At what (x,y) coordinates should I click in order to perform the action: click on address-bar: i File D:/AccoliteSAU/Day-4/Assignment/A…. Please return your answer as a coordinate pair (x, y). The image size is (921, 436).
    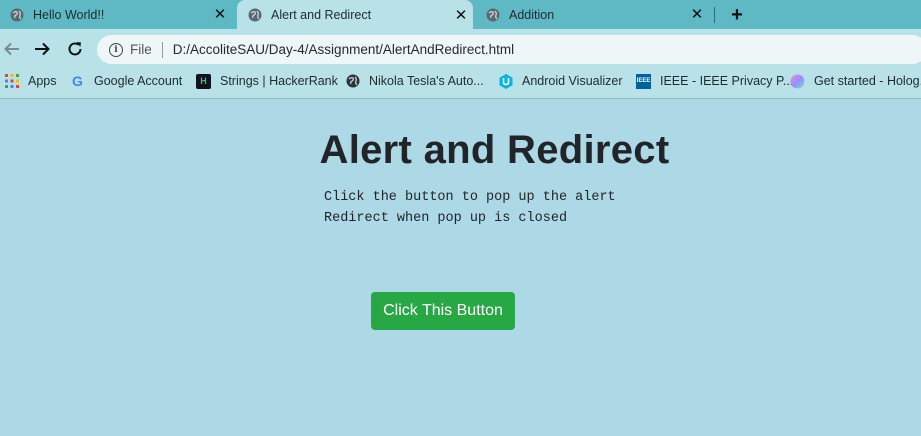
    Looking at the image, I should click on (509, 49).